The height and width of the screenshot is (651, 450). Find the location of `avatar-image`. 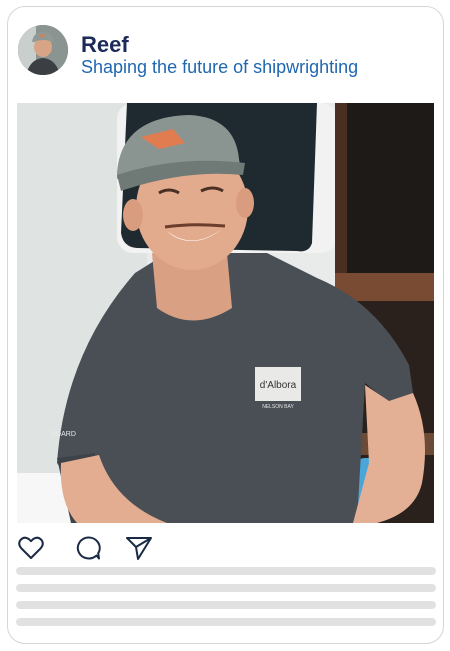

avatar-image is located at coordinates (43, 50).